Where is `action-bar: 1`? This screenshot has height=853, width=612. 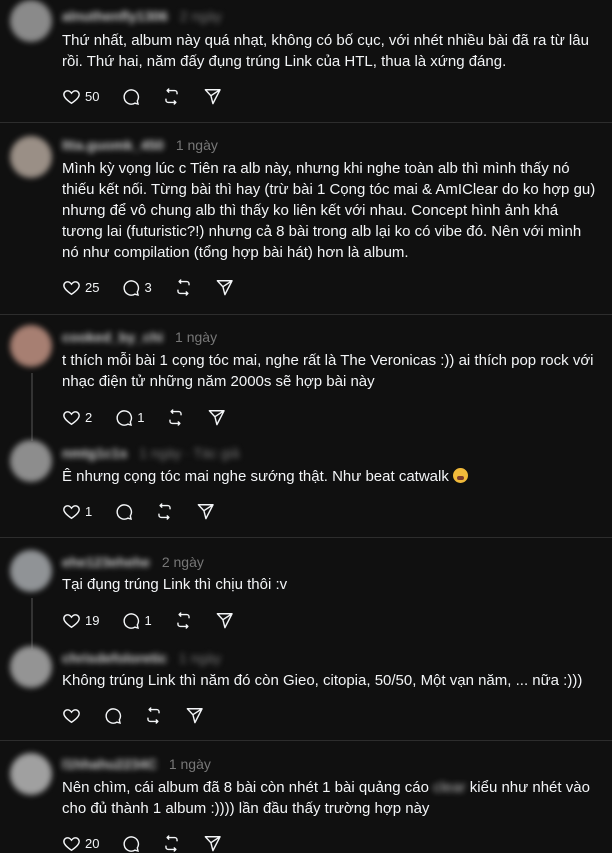 action-bar: 1 is located at coordinates (149, 511).